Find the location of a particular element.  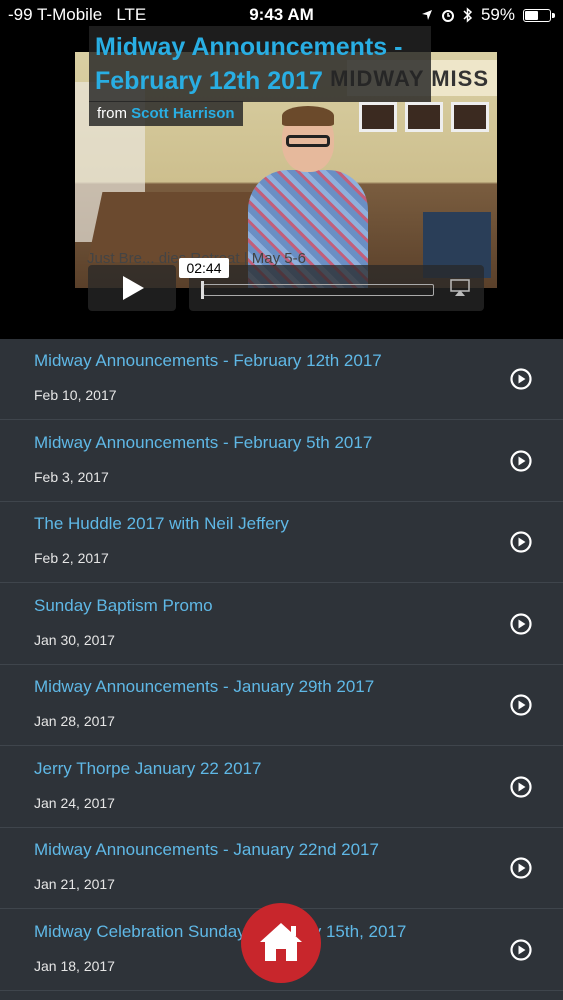

alarm-icon is located at coordinates (447, 16).